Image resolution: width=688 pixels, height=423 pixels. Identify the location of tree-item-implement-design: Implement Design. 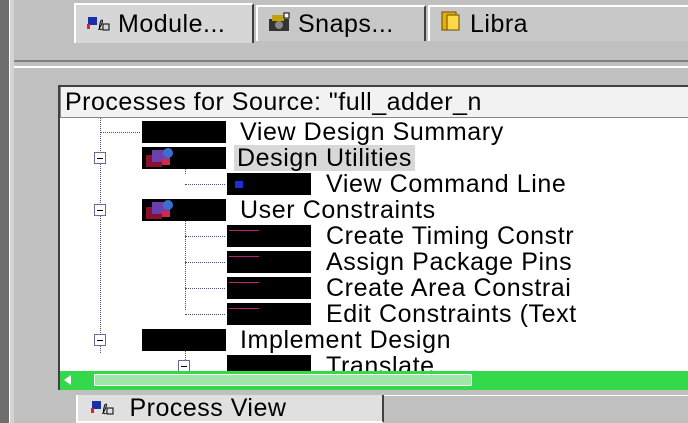
(374, 340).